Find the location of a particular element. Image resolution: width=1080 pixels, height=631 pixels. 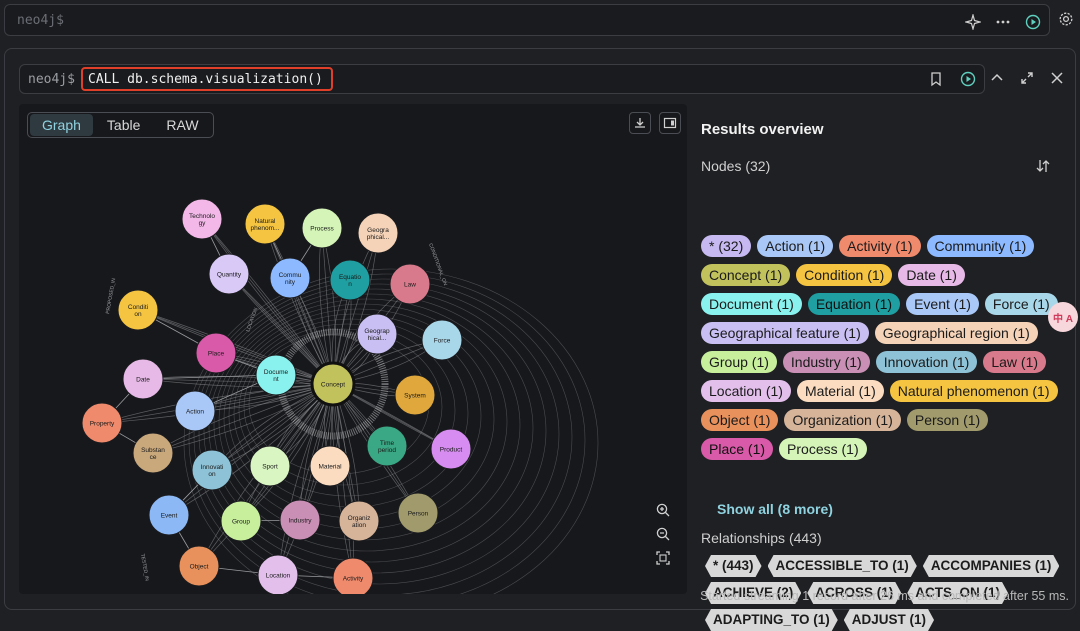

graph-edge is located at coordinates (328, 306).